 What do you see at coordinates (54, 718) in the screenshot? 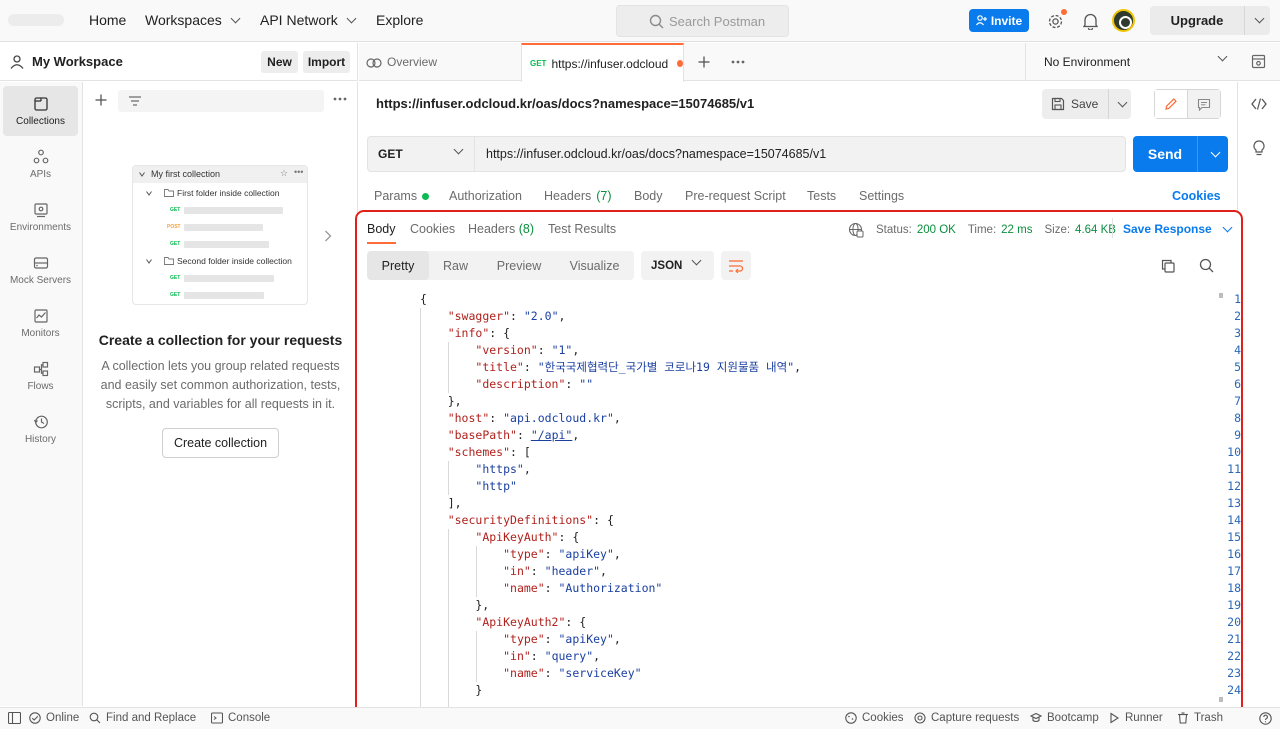
I see `online-status: Online` at bounding box center [54, 718].